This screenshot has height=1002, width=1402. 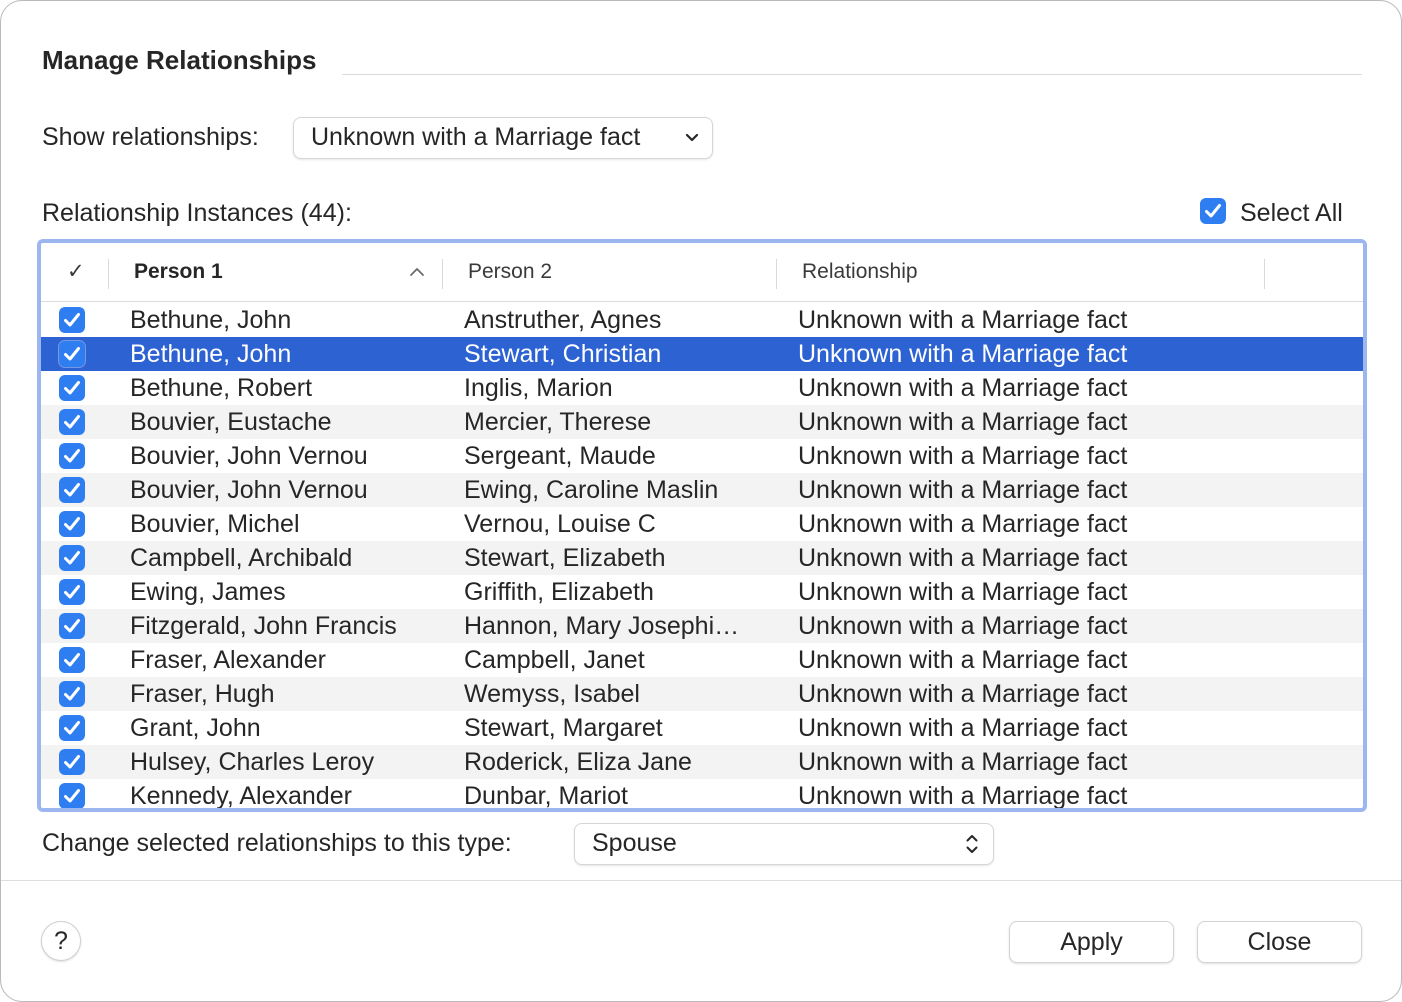 What do you see at coordinates (208, 592) in the screenshot?
I see `person1-cell: Ewing, James` at bounding box center [208, 592].